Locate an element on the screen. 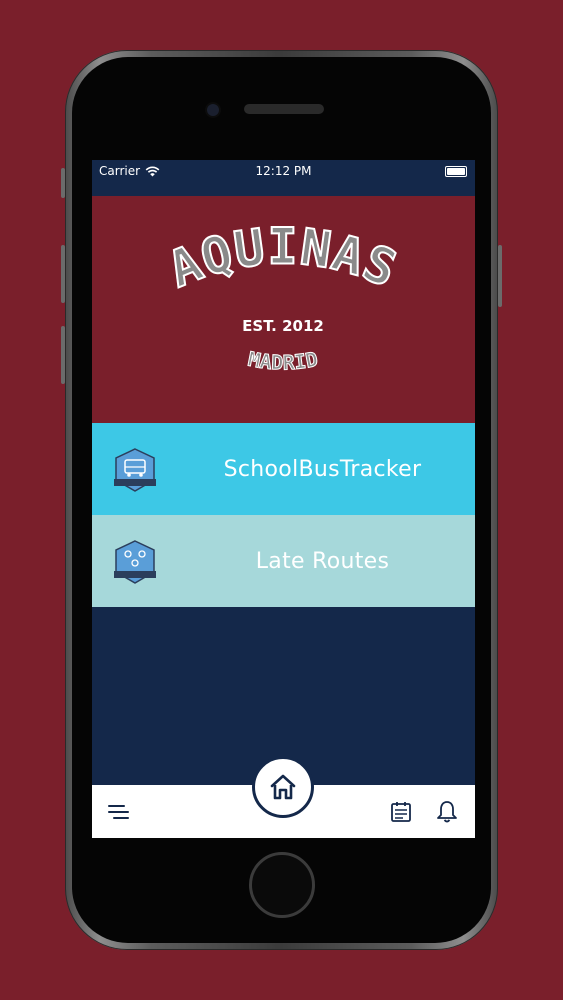  mute-switch is located at coordinates (63, 183).